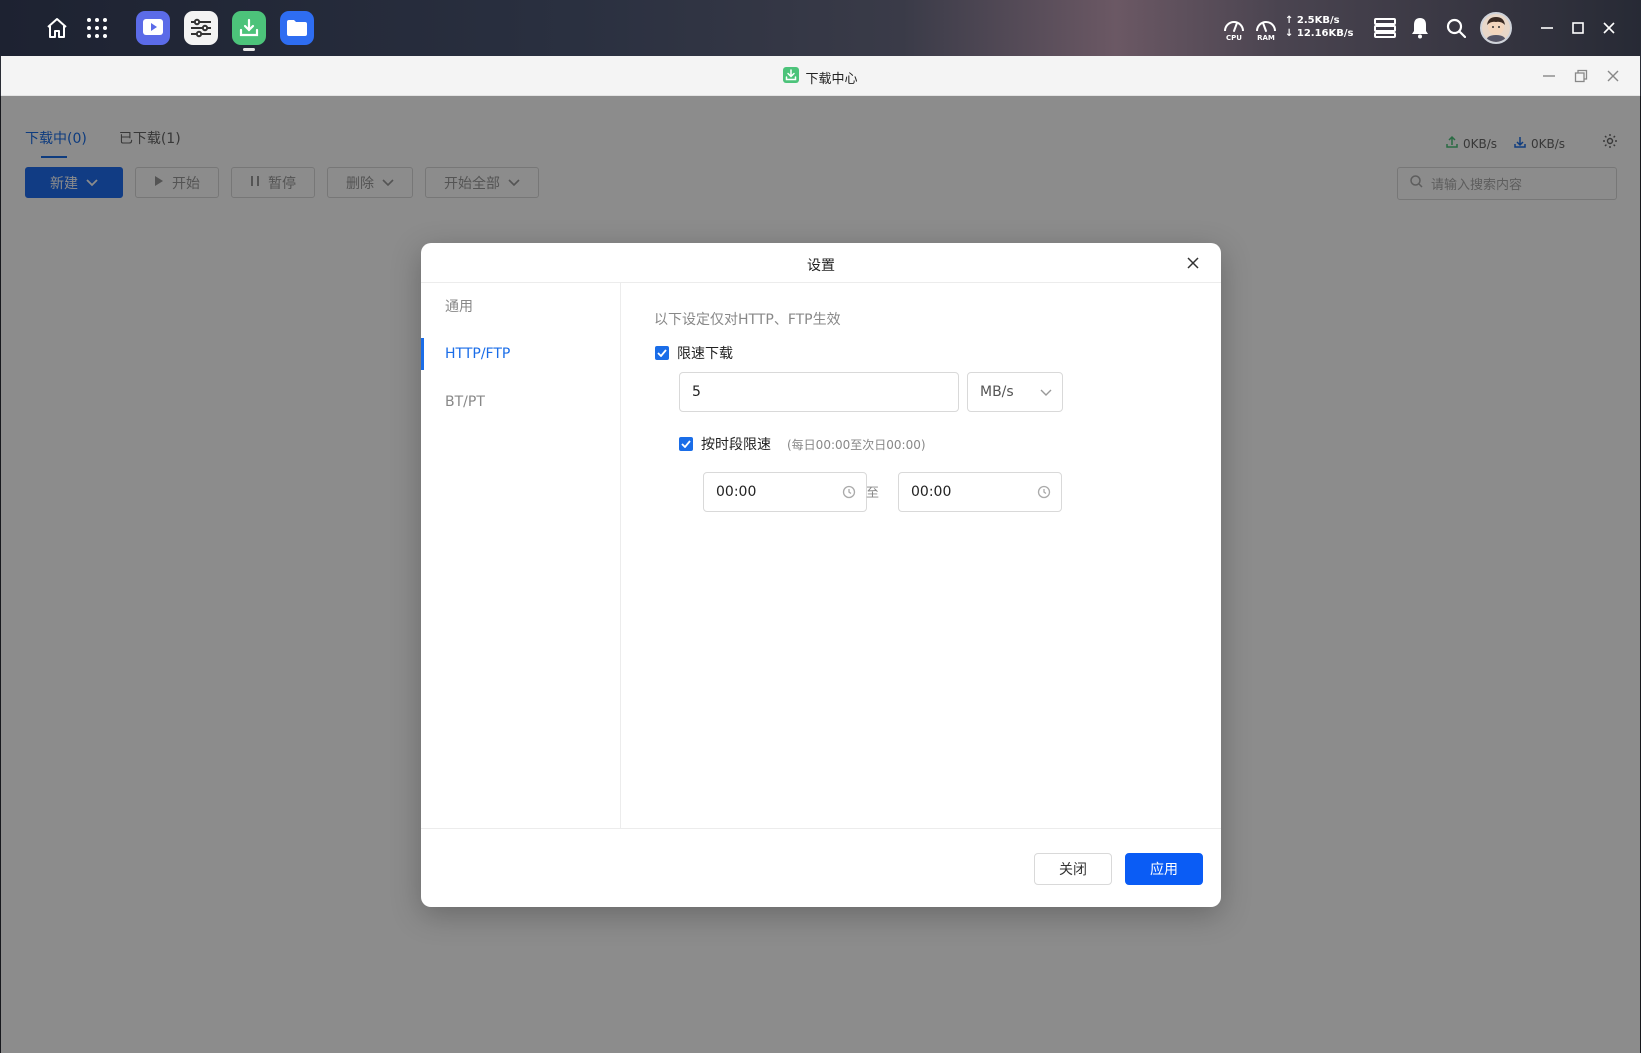  Describe the element at coordinates (520, 354) in the screenshot. I see `sidebar-item-http-ftp: HTTP/FTP` at that location.